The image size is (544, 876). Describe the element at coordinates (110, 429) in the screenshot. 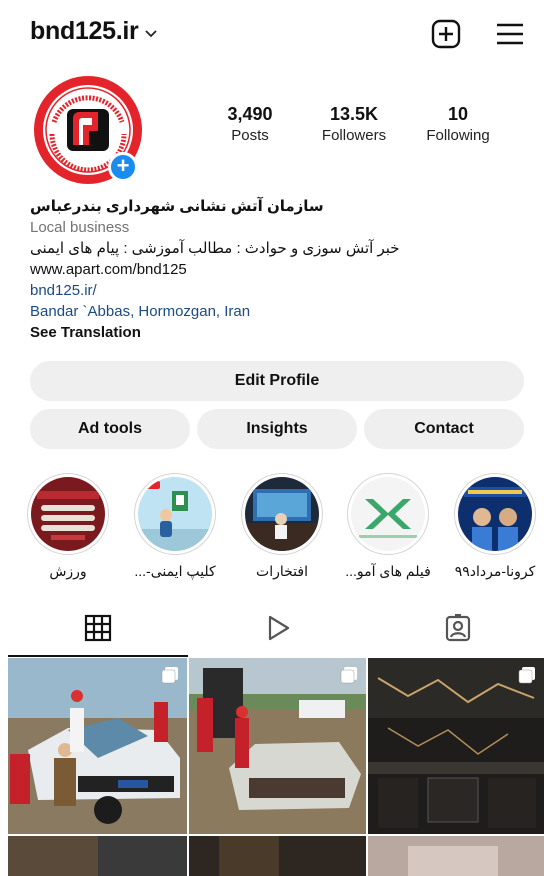

I see `ad-tools-button: Ad tools` at that location.